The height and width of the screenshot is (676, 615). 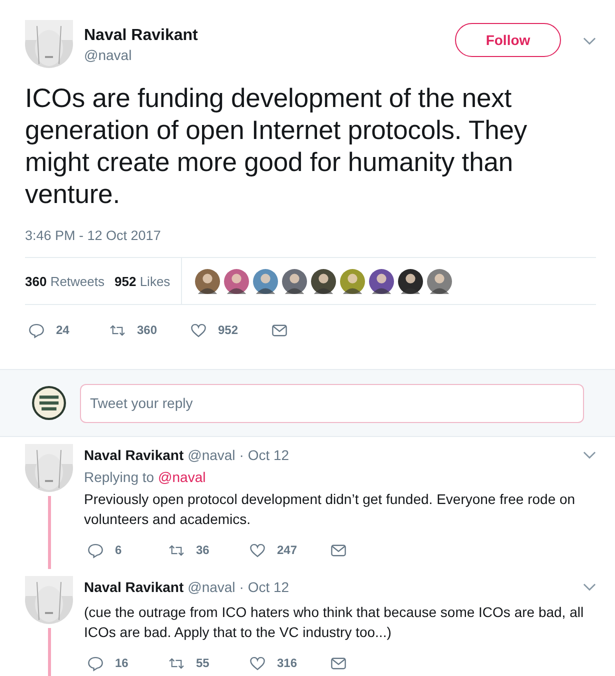 I want to click on thread-line, so click(x=49, y=652).